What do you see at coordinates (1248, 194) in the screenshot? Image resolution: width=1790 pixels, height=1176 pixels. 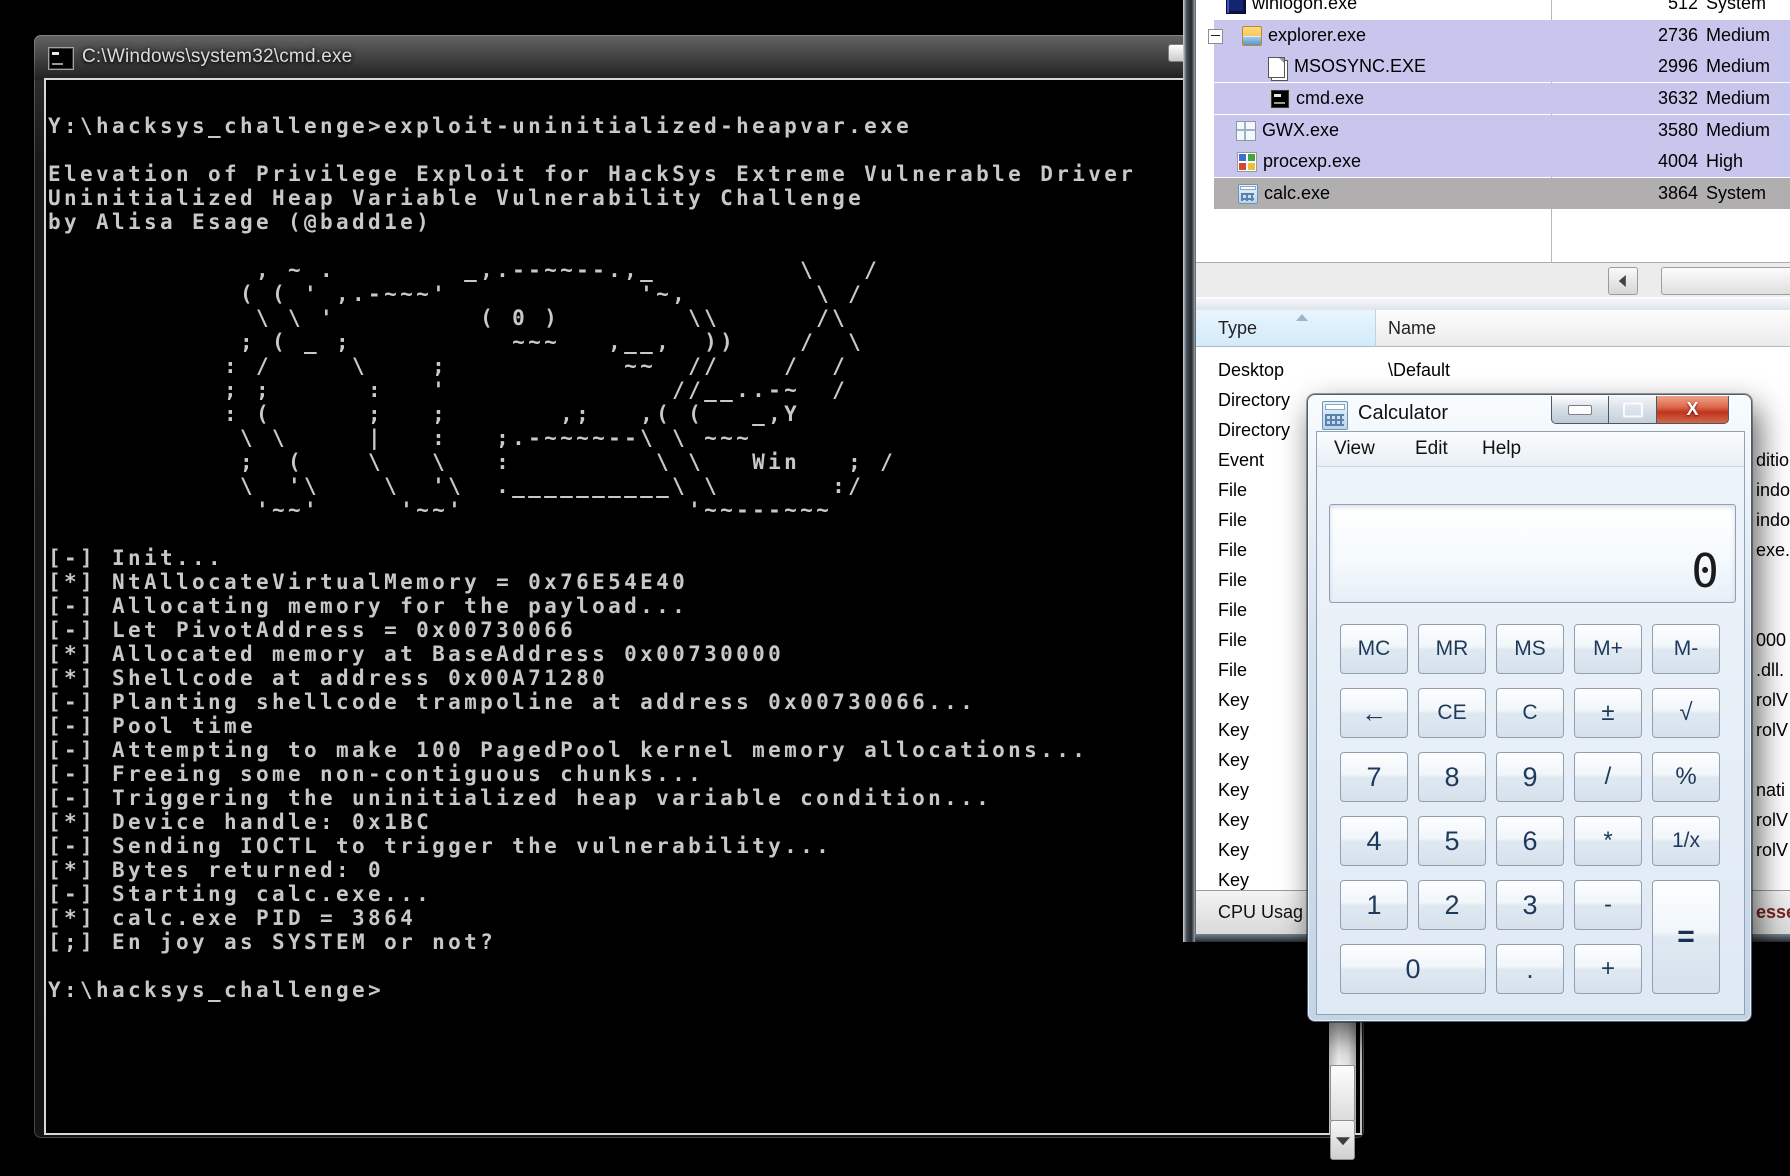 I see `calculator-icon` at bounding box center [1248, 194].